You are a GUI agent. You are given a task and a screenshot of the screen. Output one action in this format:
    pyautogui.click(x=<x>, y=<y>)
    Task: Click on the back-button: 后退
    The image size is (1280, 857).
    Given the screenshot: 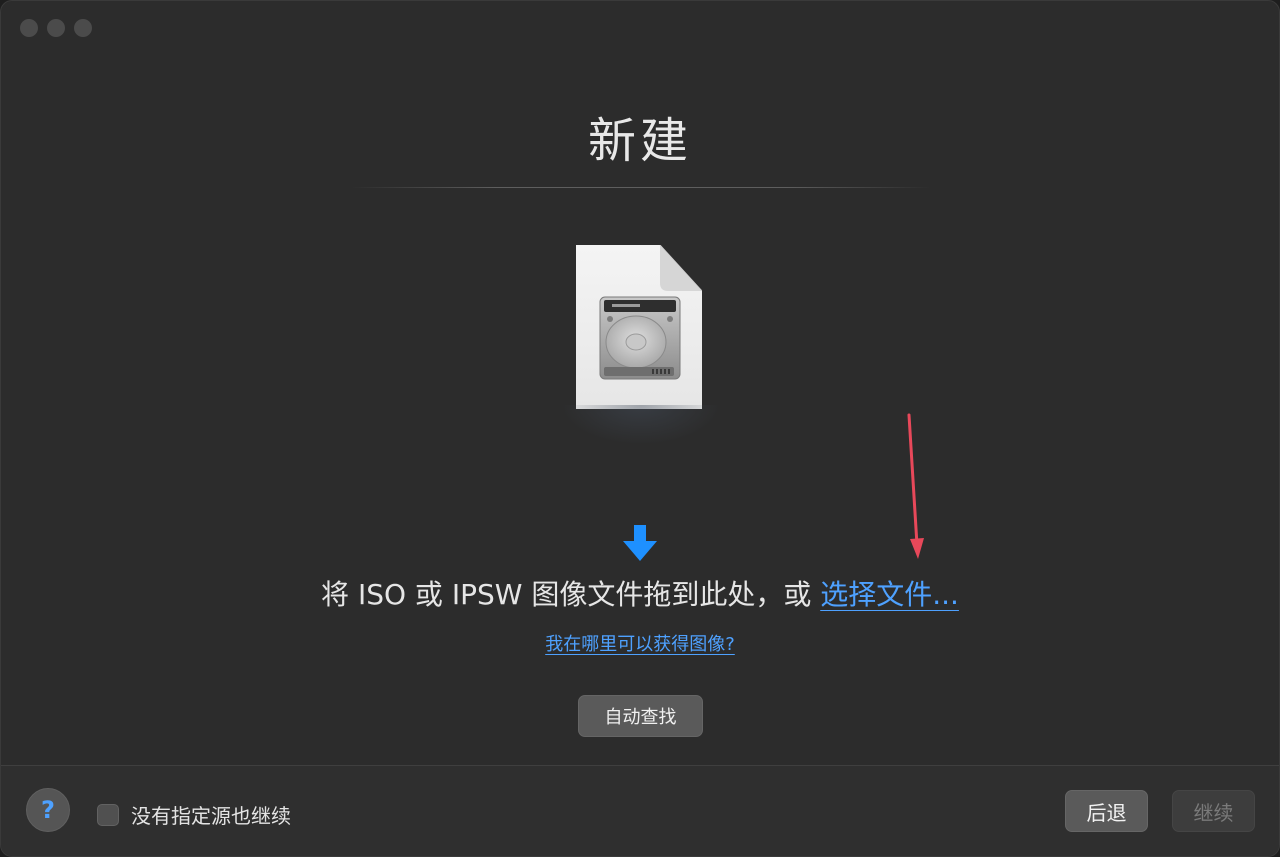 What is the action you would take?
    pyautogui.click(x=1106, y=811)
    